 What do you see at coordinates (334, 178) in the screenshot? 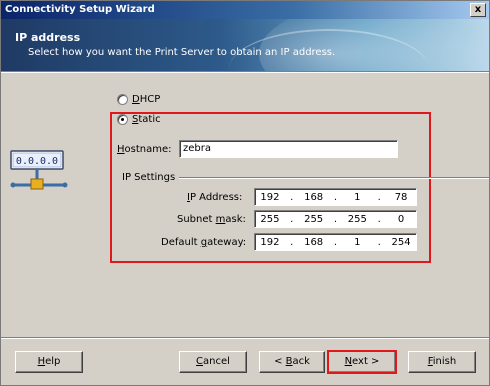
I see `ip-settings-divider` at bounding box center [334, 178].